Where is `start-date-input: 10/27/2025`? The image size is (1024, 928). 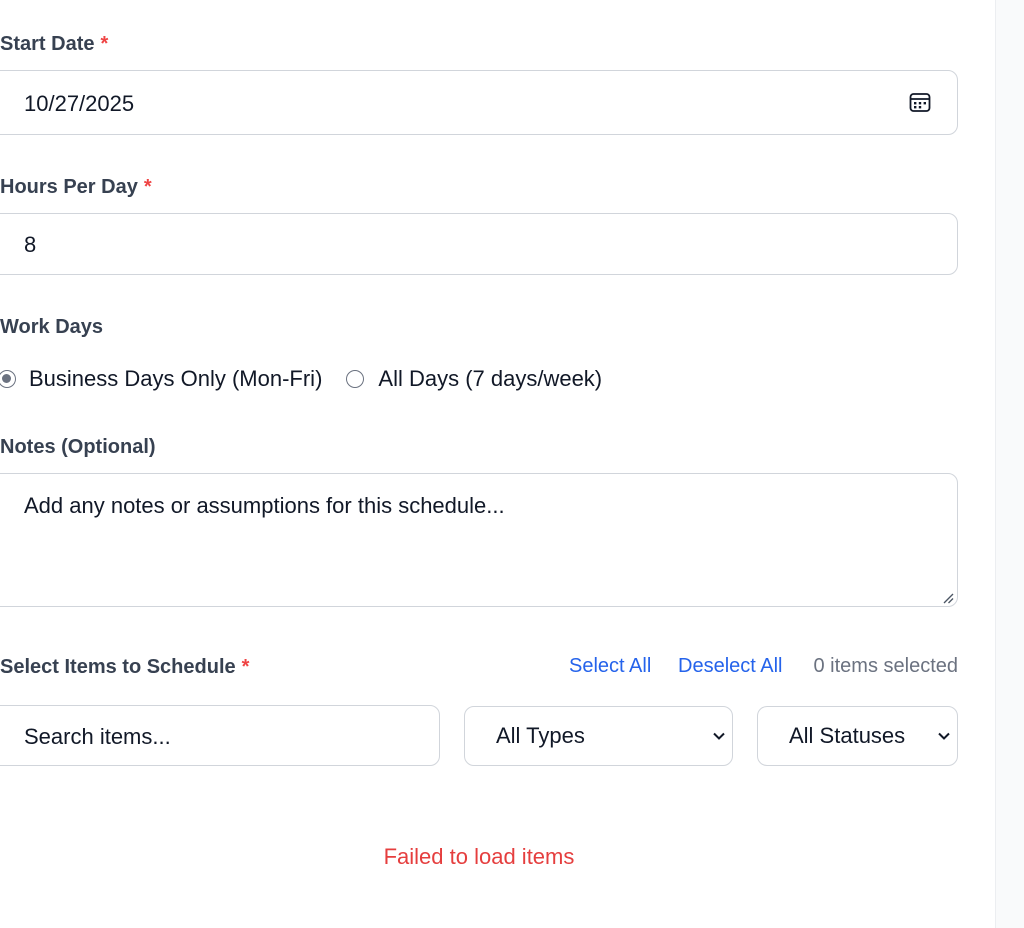 start-date-input: 10/27/2025 is located at coordinates (479, 102).